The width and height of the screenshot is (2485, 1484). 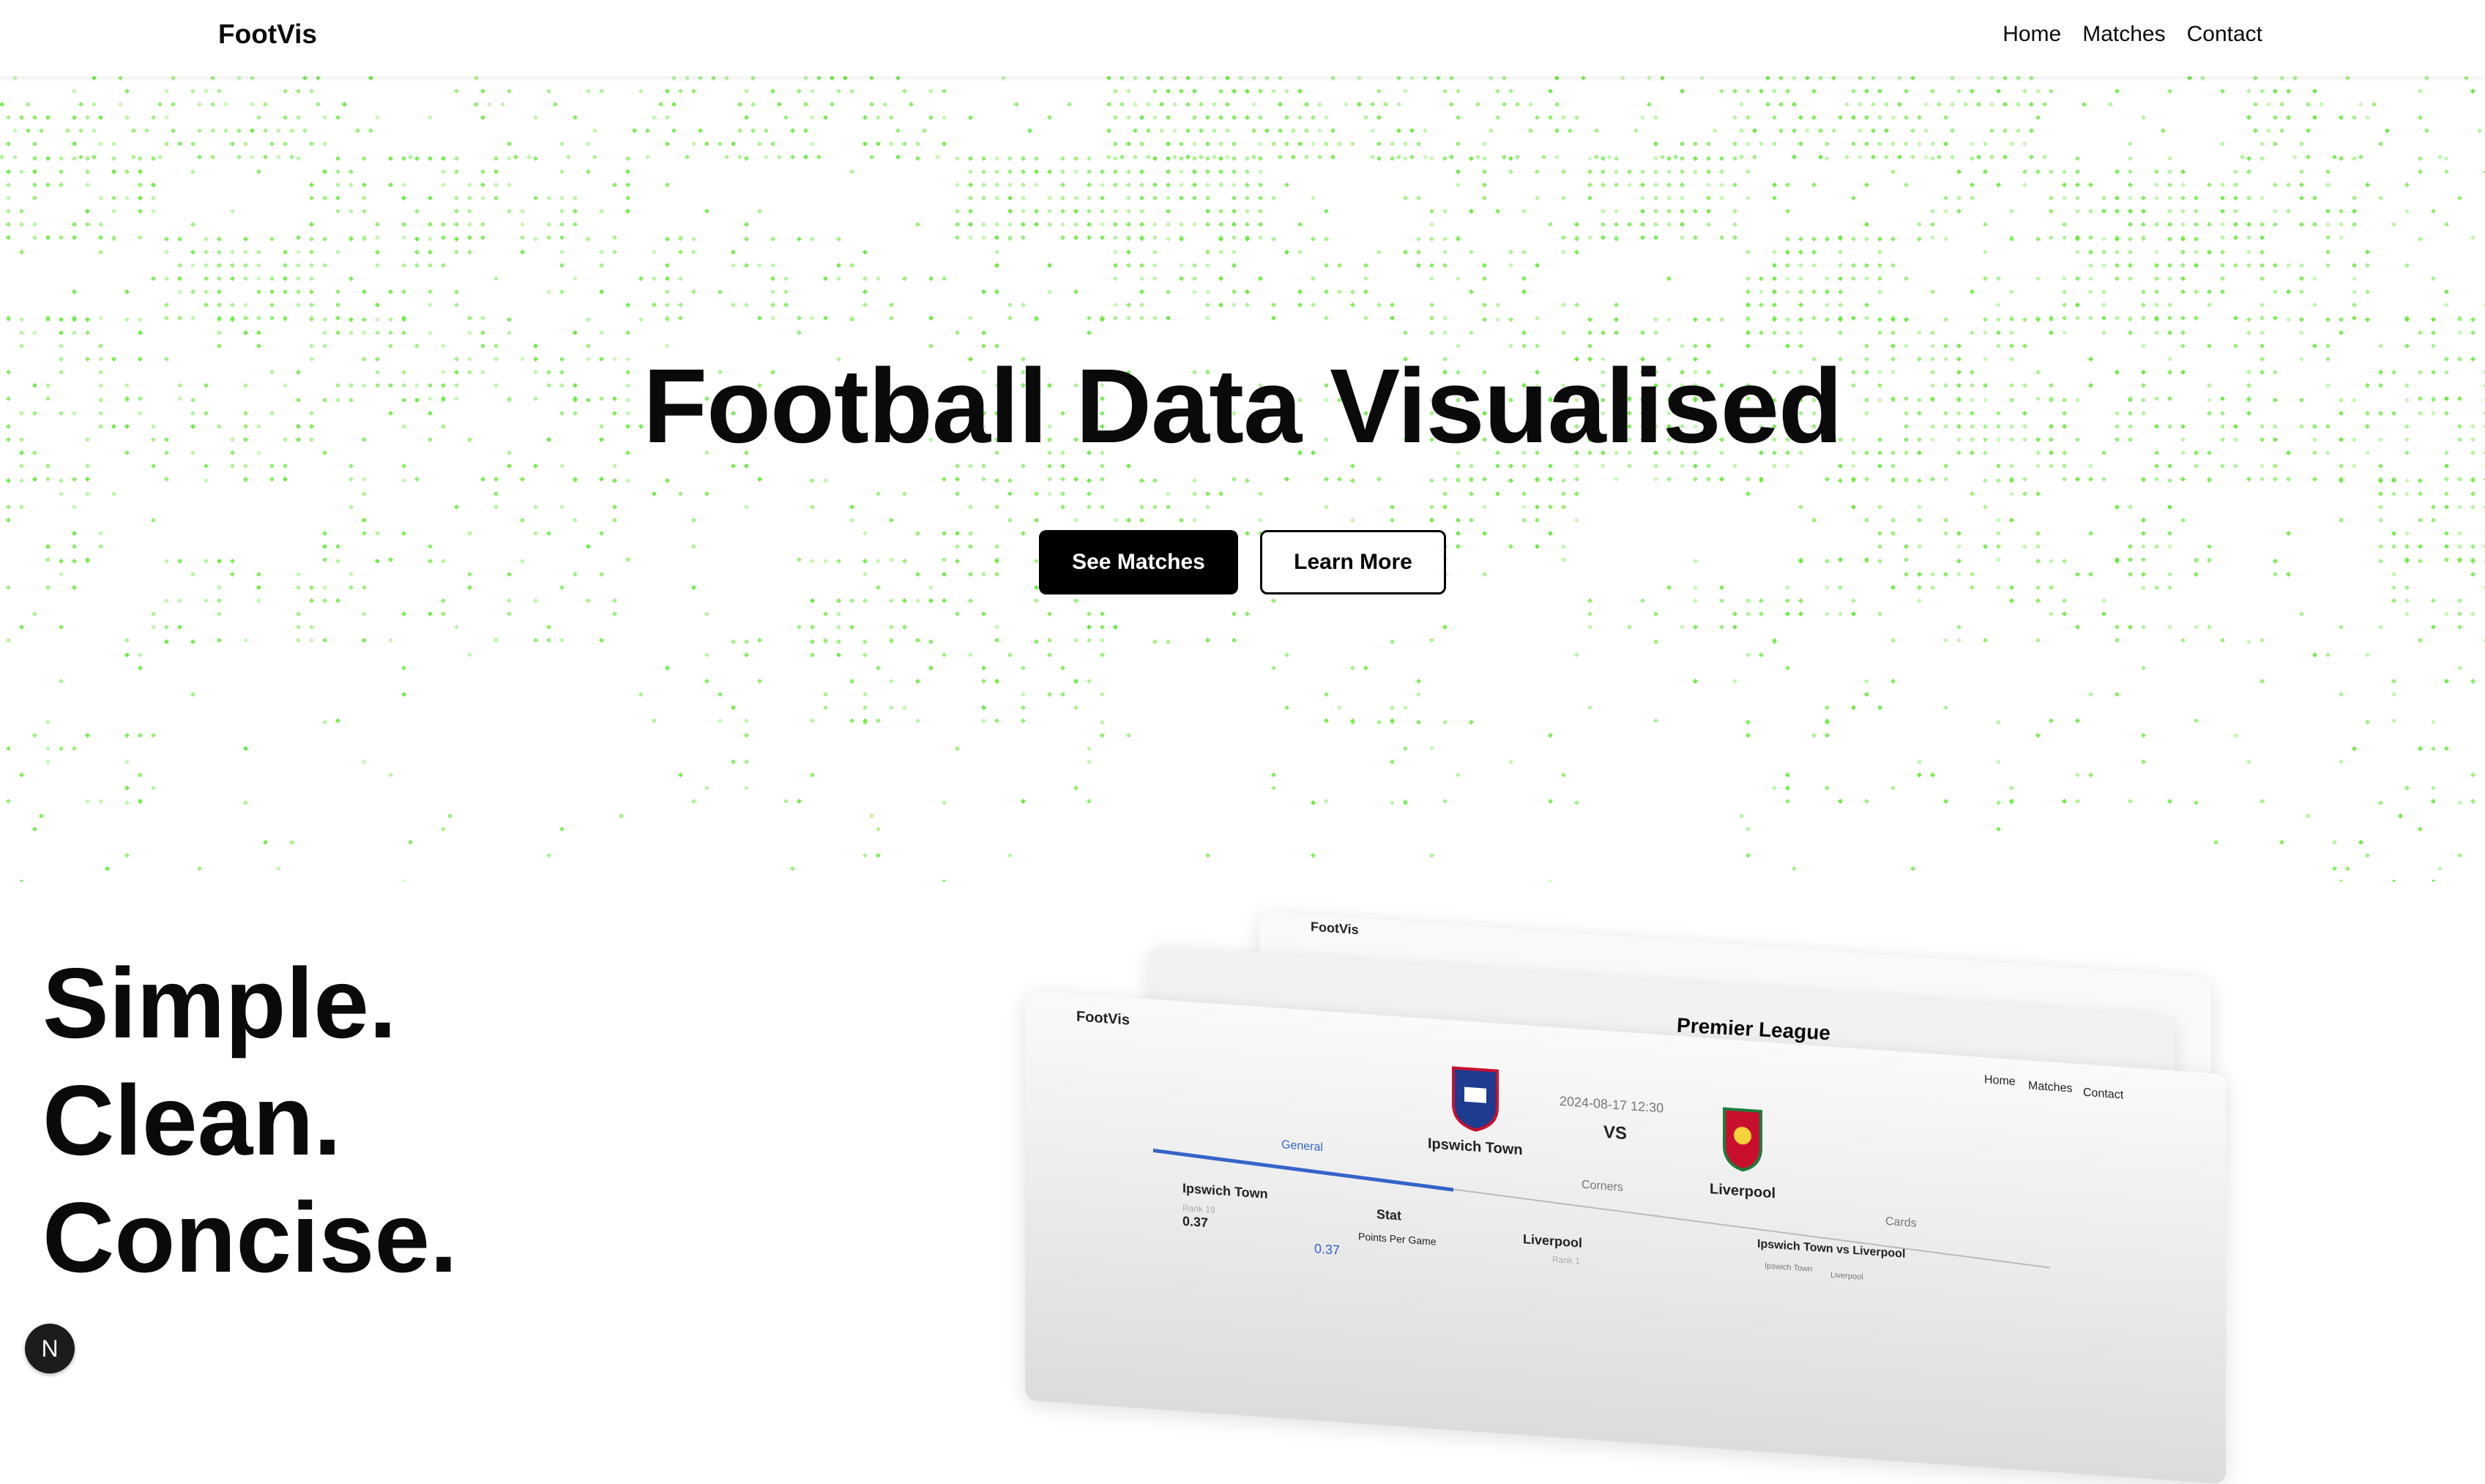 What do you see at coordinates (1901, 1222) in the screenshot?
I see `preview-tab-cards: Cards` at bounding box center [1901, 1222].